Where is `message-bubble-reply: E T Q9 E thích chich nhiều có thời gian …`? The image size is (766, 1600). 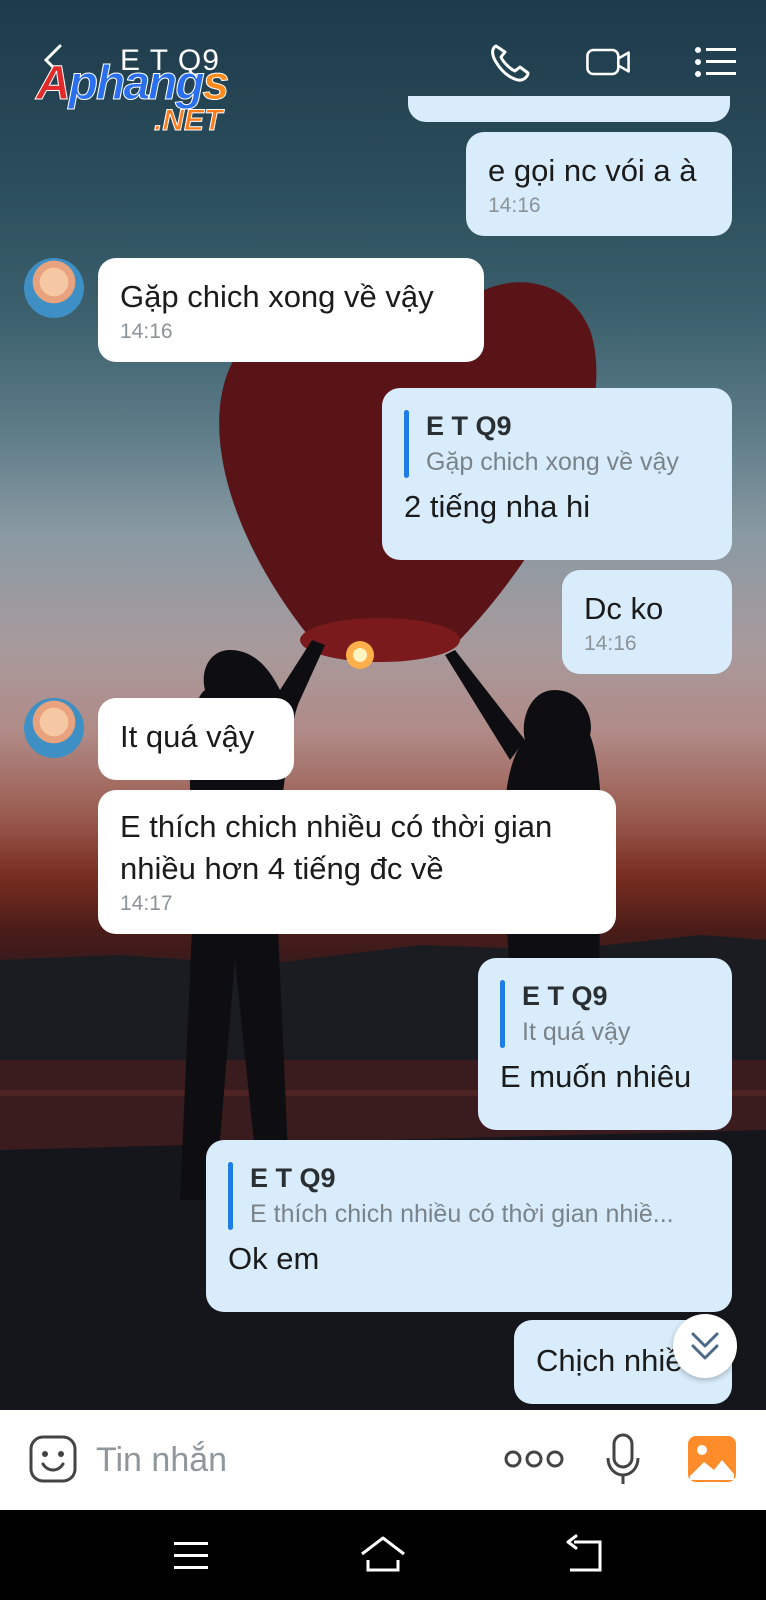
message-bubble-reply: E T Q9 E thích chich nhiều có thời gian … is located at coordinates (469, 1226).